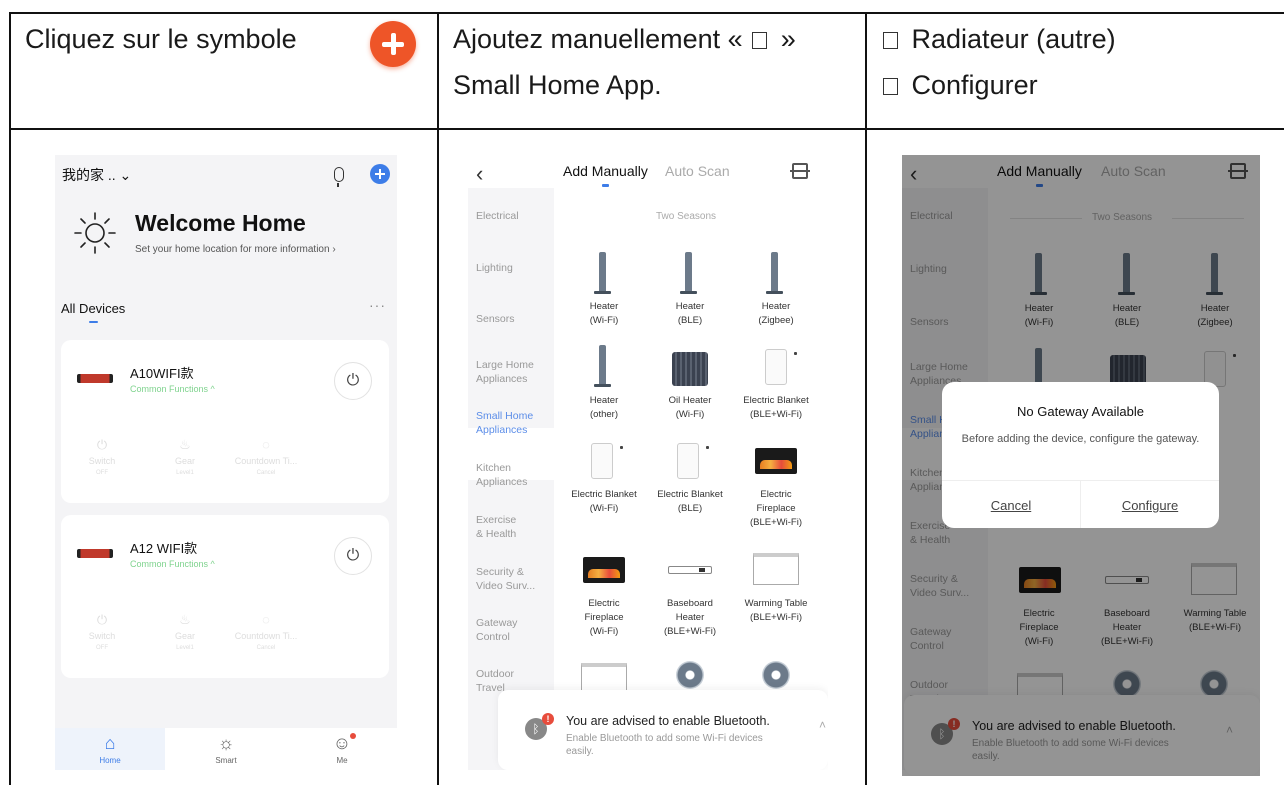 The height and width of the screenshot is (785, 1284). What do you see at coordinates (548, 719) in the screenshot?
I see `alert-badge: !` at bounding box center [548, 719].